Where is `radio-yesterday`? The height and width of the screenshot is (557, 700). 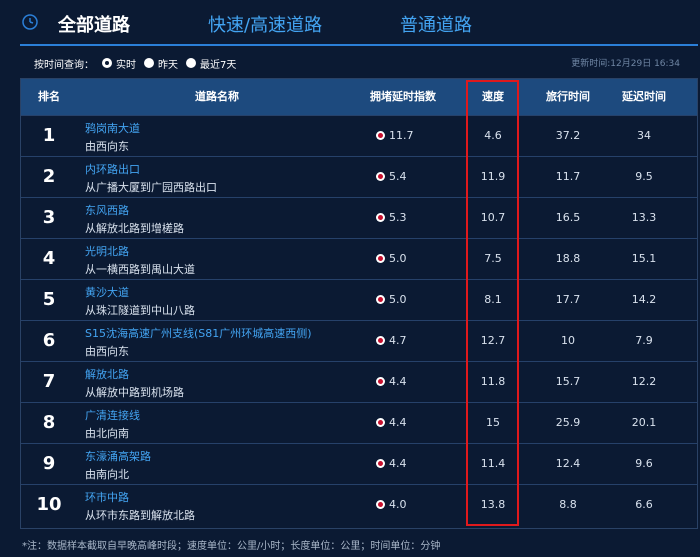 radio-yesterday is located at coordinates (149, 63).